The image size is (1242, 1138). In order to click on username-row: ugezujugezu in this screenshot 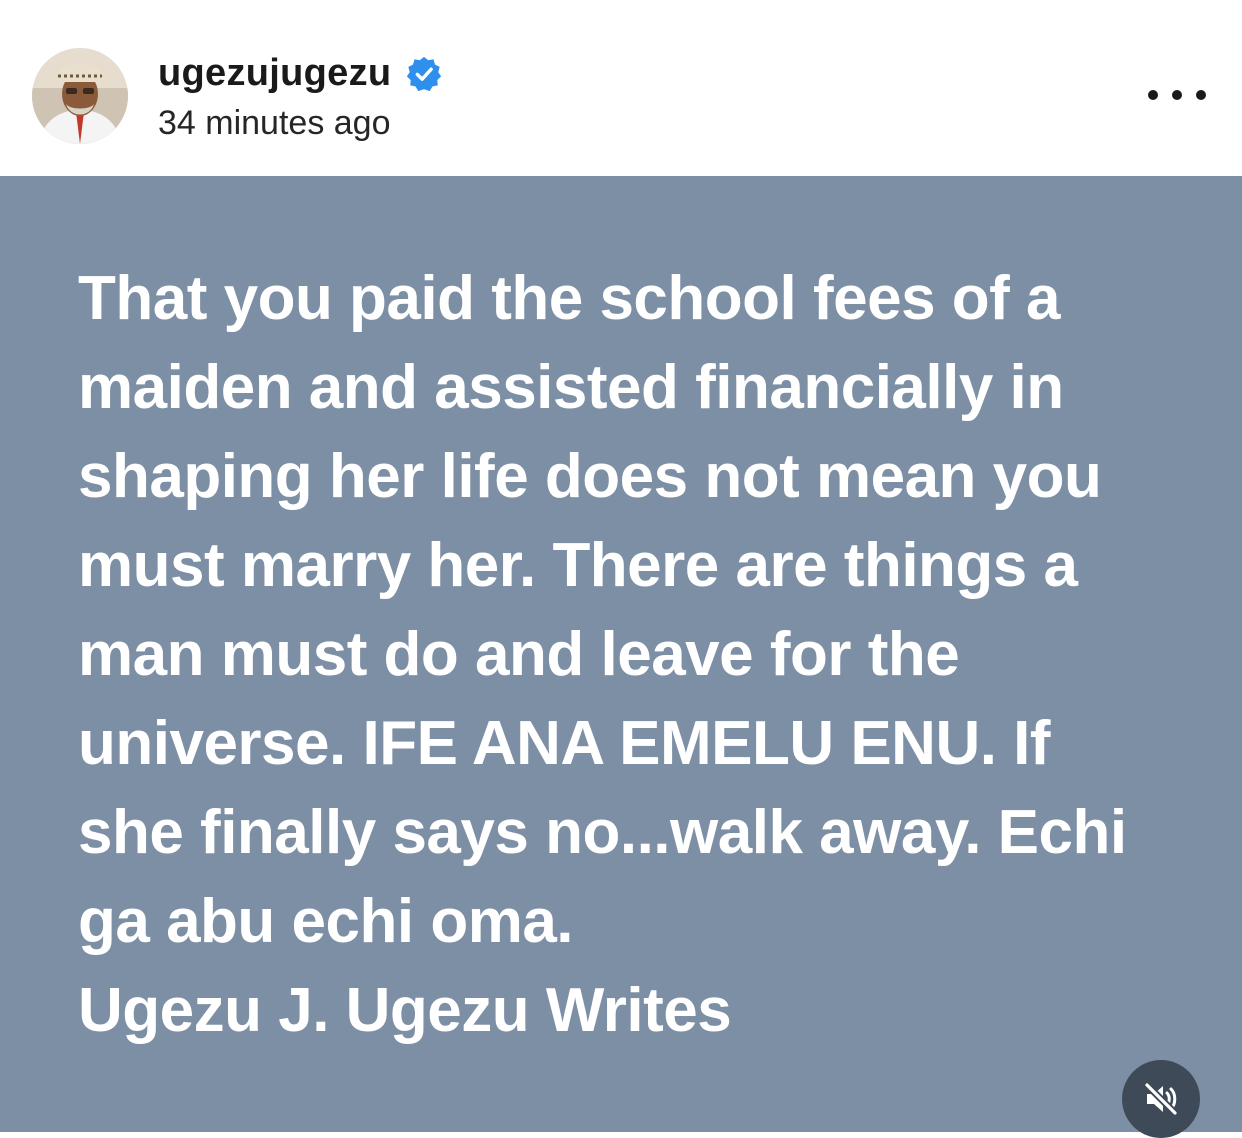, I will do `click(300, 73)`.